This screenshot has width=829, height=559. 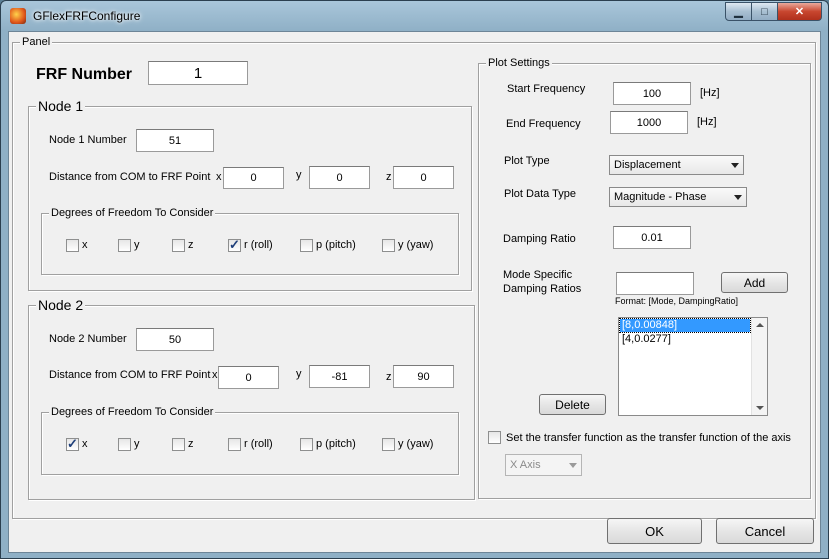 I want to click on node1-z-input: 0, so click(x=423, y=177).